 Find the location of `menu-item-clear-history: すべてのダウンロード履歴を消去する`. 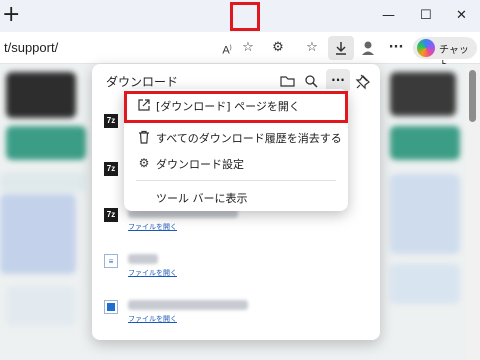

menu-item-clear-history: すべてのダウンロード履歴を消去する is located at coordinates (236, 137).